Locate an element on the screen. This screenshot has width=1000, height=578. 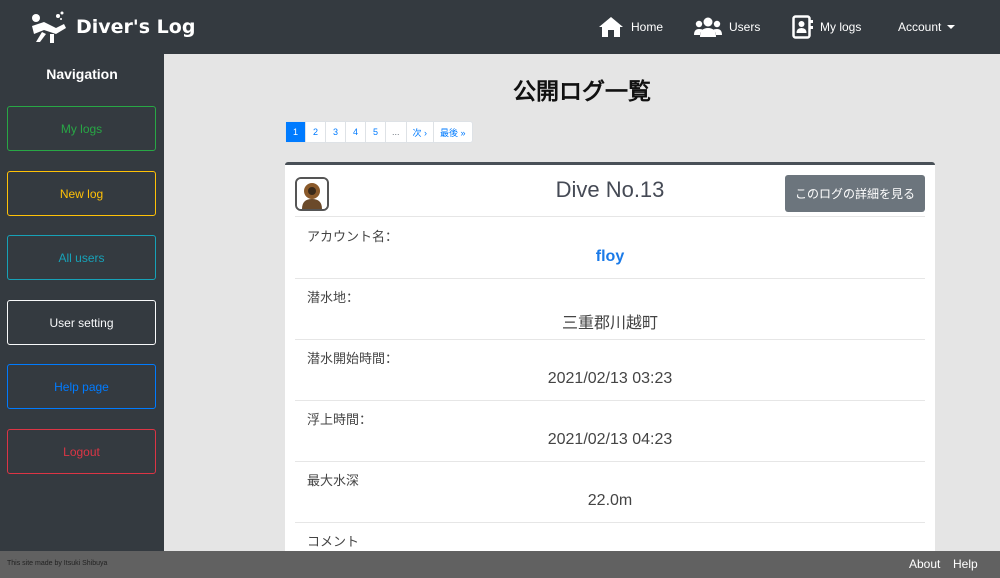
brand: Diver's Log is located at coordinates (111, 27).